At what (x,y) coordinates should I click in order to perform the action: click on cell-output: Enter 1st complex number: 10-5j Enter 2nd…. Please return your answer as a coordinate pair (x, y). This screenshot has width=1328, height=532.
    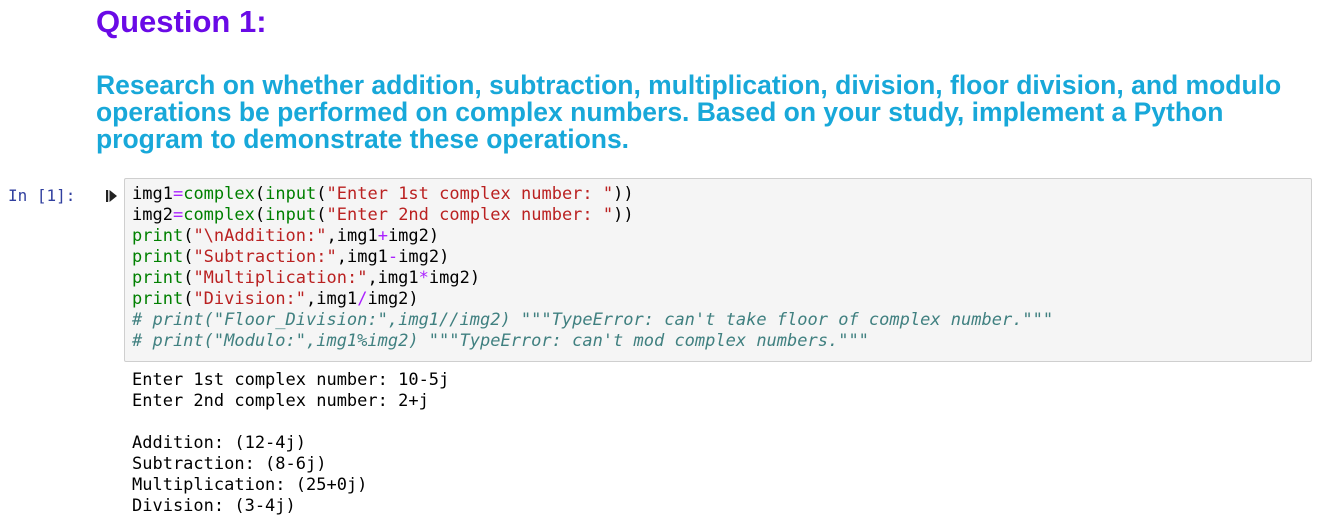
    Looking at the image, I should click on (290, 443).